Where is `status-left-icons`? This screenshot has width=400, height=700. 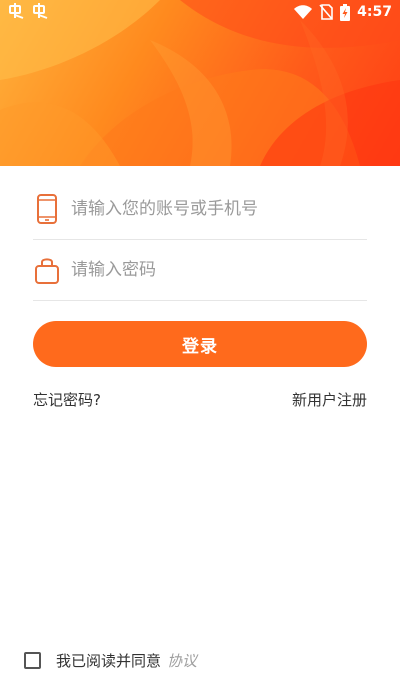
status-left-icons is located at coordinates (29, 11).